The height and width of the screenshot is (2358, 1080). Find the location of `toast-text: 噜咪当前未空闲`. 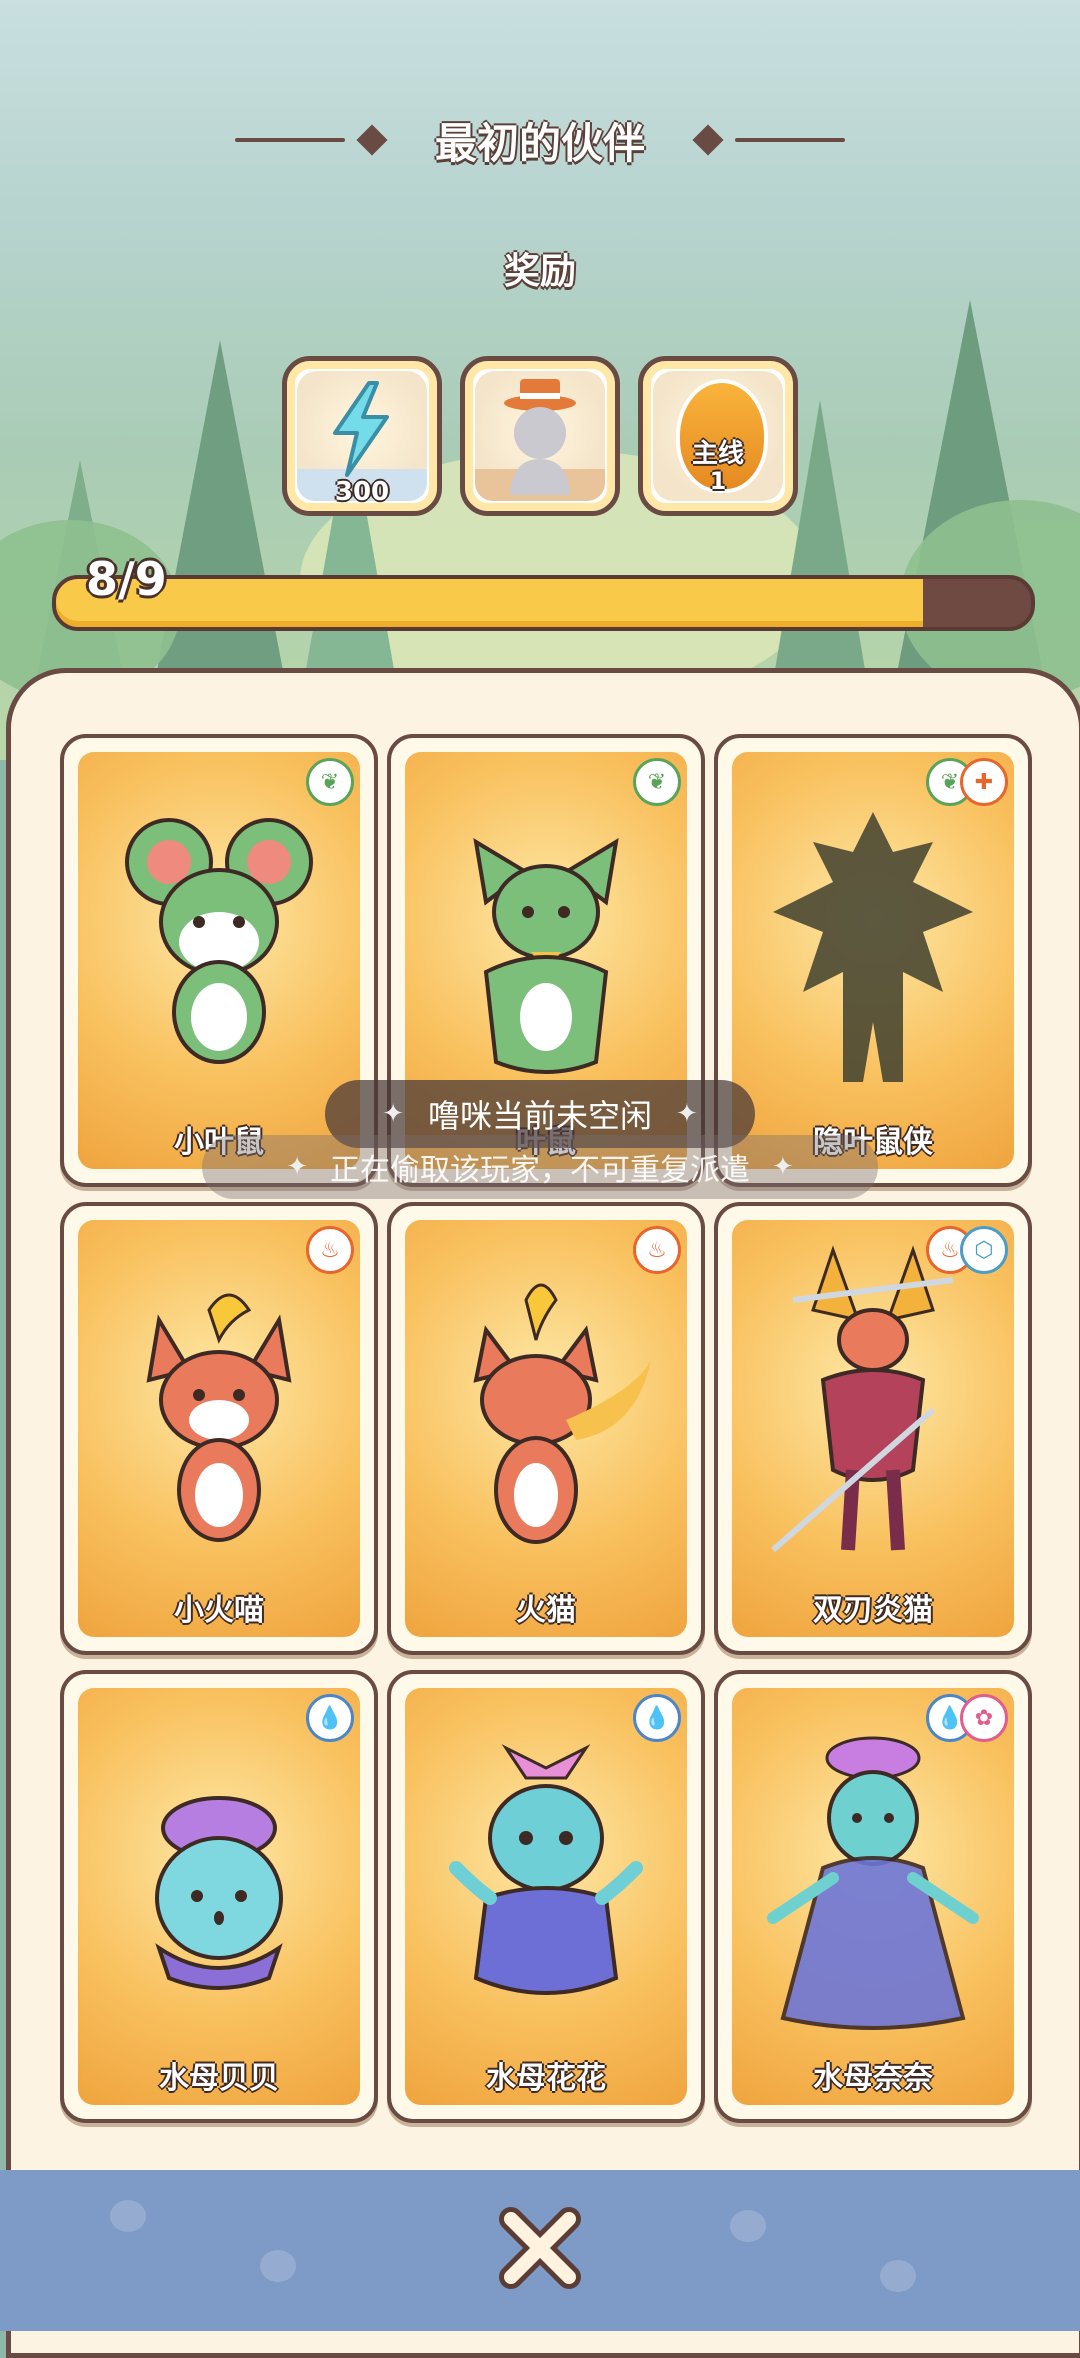

toast-text: 噜咪当前未空闲 is located at coordinates (539, 1116).